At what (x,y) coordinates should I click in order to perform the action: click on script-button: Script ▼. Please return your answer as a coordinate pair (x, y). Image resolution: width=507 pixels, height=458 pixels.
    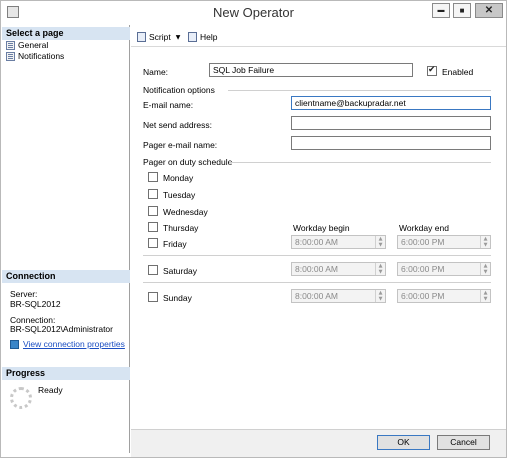
    Looking at the image, I should click on (158, 37).